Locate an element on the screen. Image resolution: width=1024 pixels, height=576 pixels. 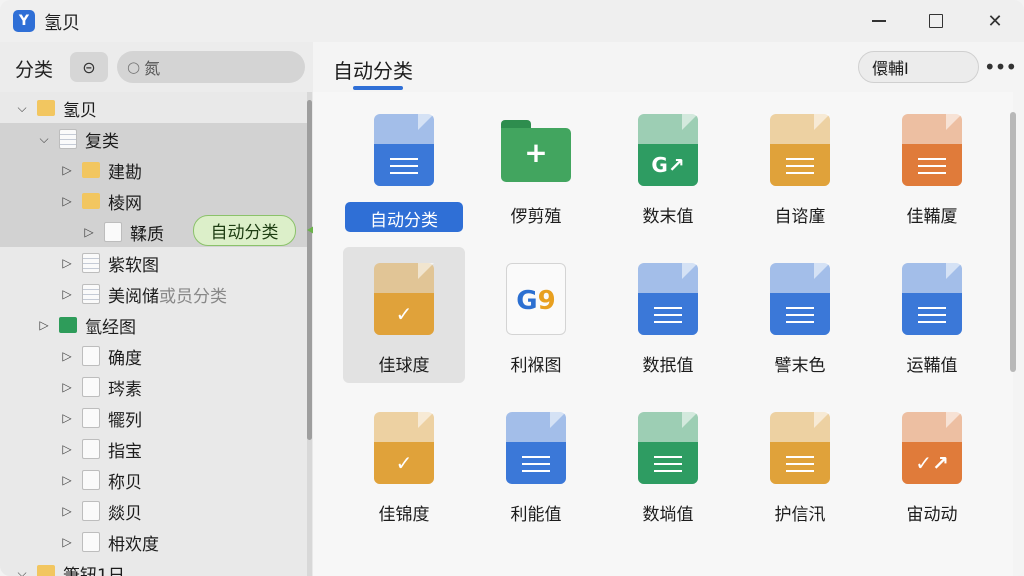
sidebar-scrollbar-thumb is located at coordinates (309, 270).